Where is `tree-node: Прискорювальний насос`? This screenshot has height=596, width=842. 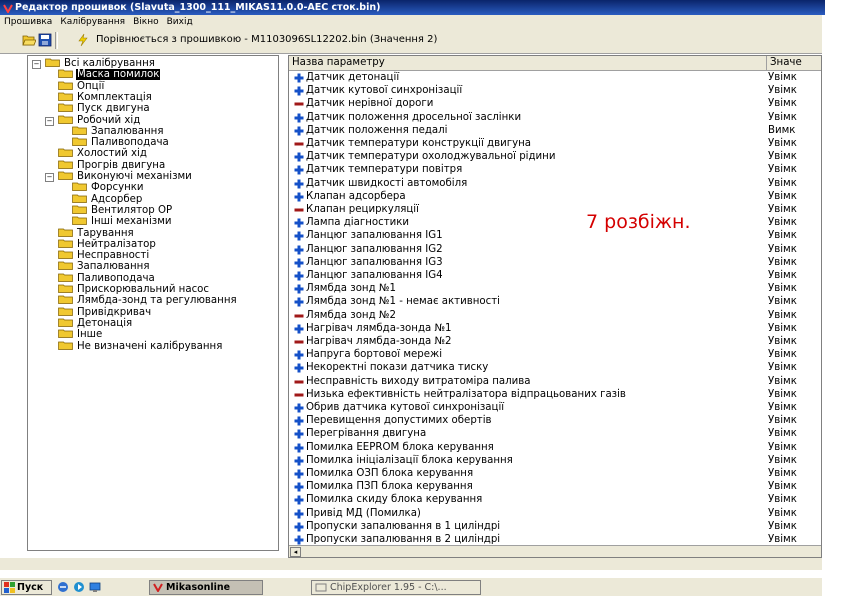
tree-node: Прискорювальний насос is located at coordinates (134, 290).